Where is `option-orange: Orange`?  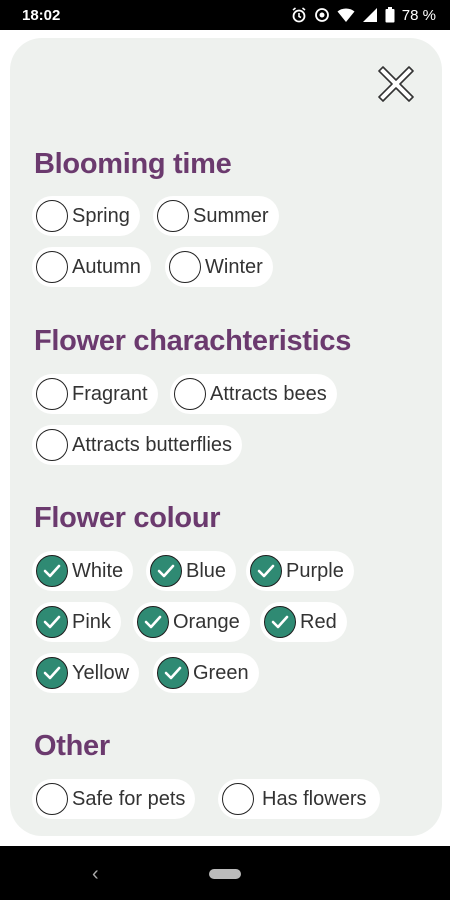
option-orange: Orange is located at coordinates (191, 622).